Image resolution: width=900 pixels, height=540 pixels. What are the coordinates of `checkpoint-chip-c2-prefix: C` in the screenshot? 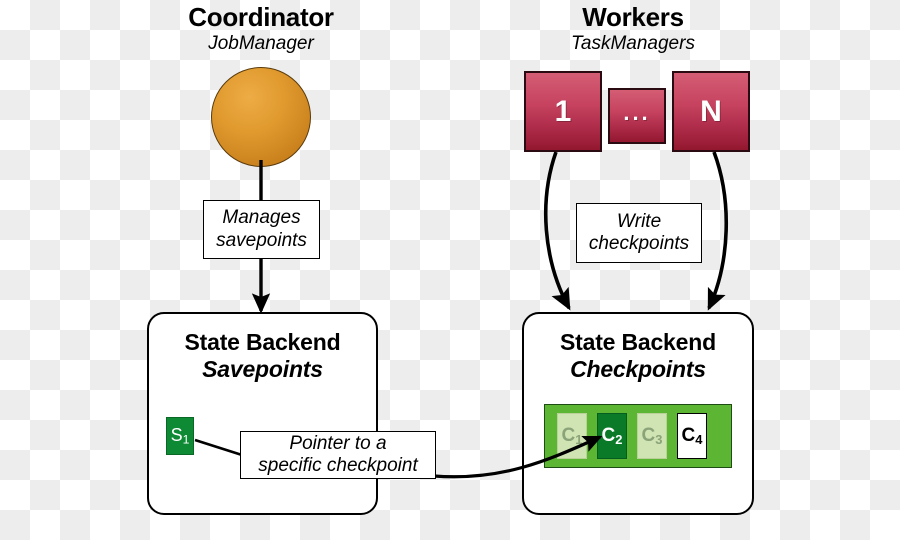 It's located at (608, 435).